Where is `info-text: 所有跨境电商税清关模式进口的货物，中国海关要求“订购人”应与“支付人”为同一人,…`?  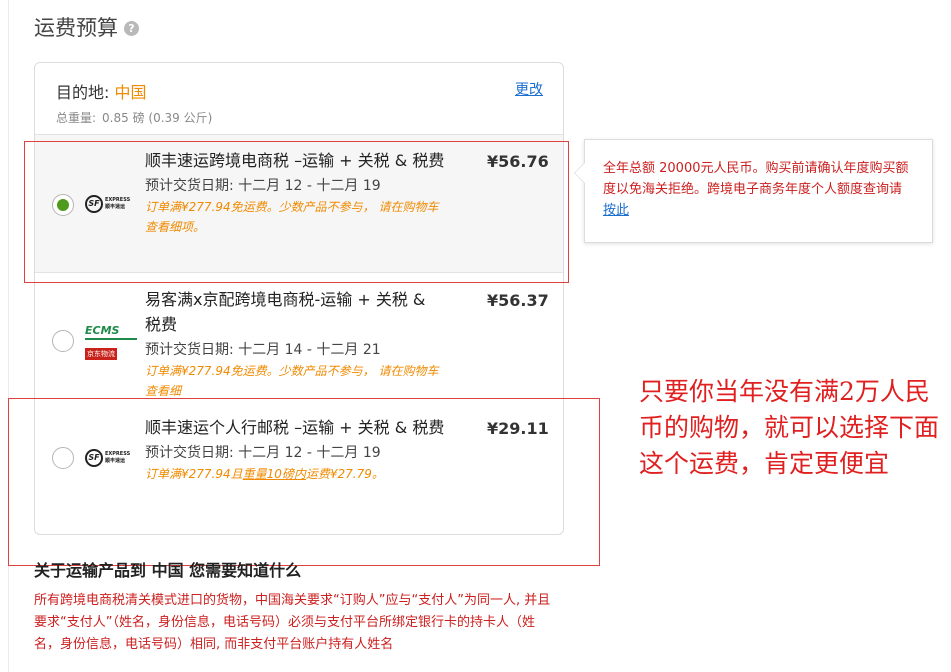
info-text: 所有跨境电商税清关模式进口的货物，中国海关要求“订购人”应与“支付人”为同一人,… is located at coordinates (292, 622).